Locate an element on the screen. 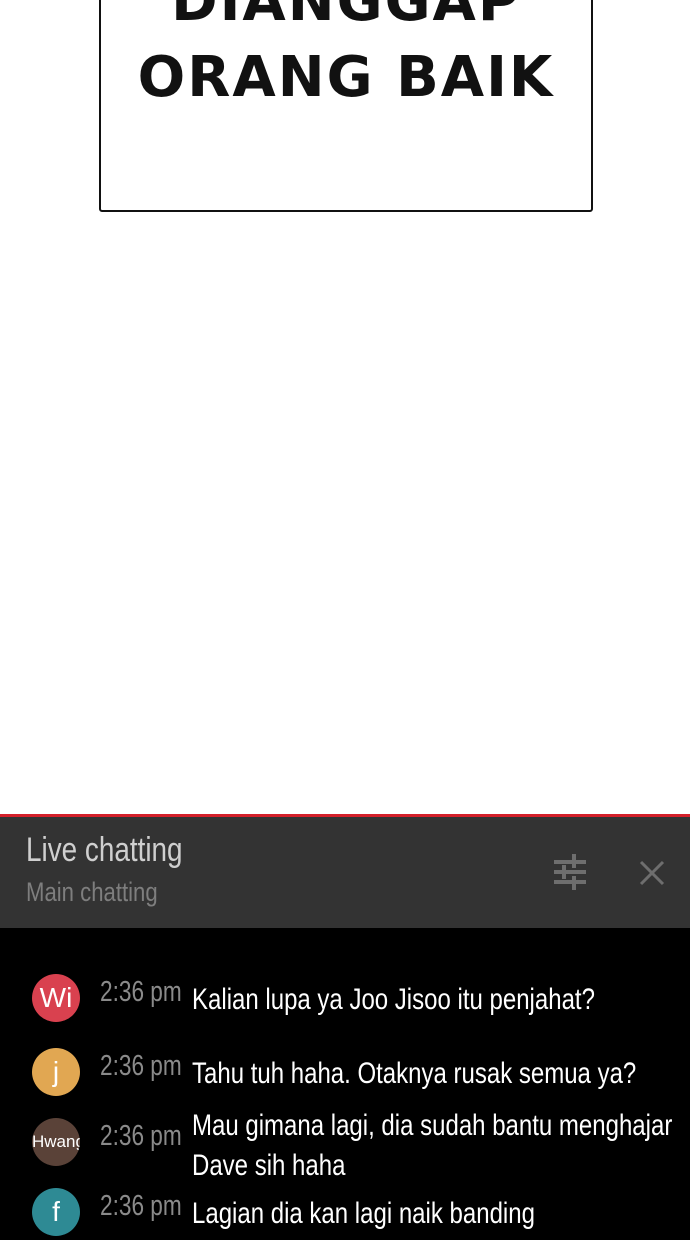 Image resolution: width=690 pixels, height=1240 pixels. message-text: Tahu tuh haha. Otaknya rusak semua ya? is located at coordinates (414, 1073).